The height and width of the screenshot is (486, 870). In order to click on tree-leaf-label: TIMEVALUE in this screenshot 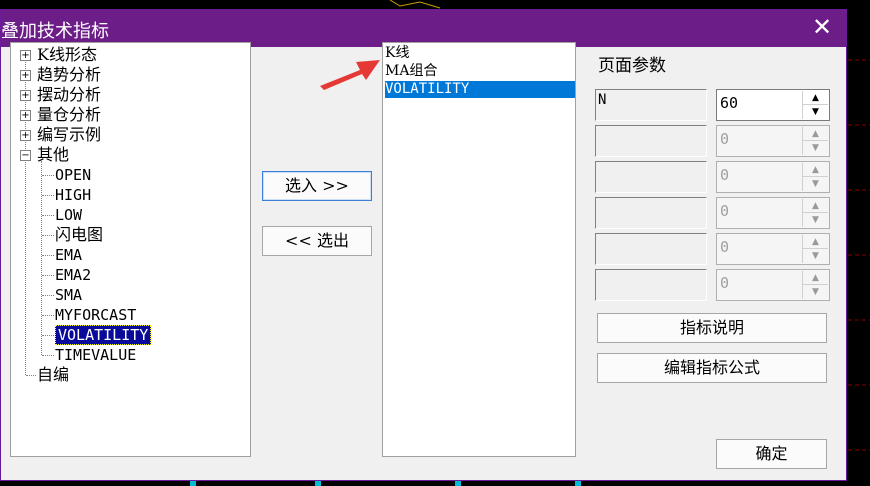, I will do `click(96, 355)`.